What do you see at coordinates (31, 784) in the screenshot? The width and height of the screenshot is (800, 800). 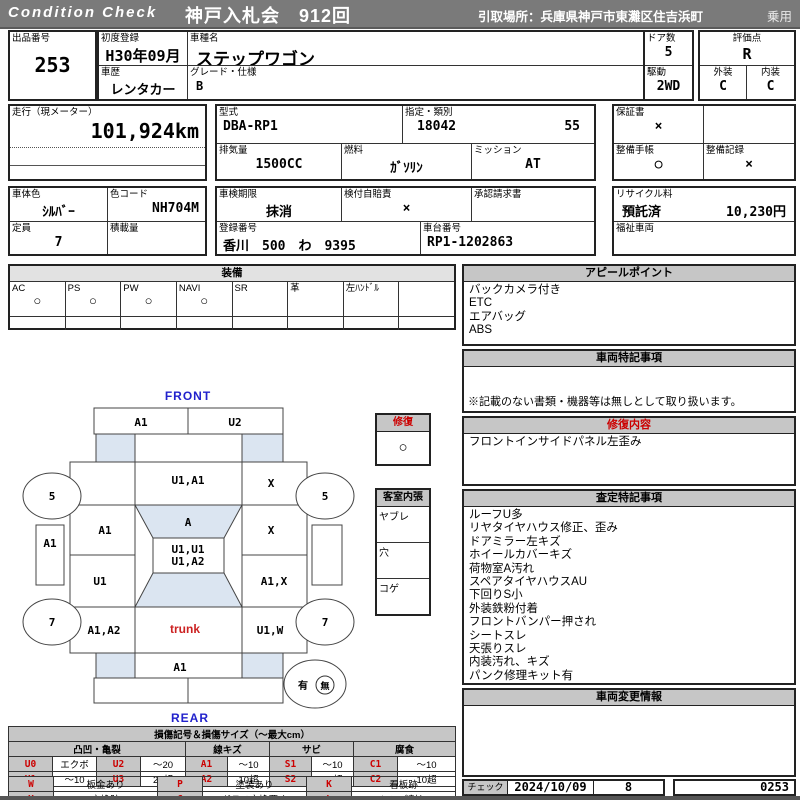 I see `legend-code: W` at bounding box center [31, 784].